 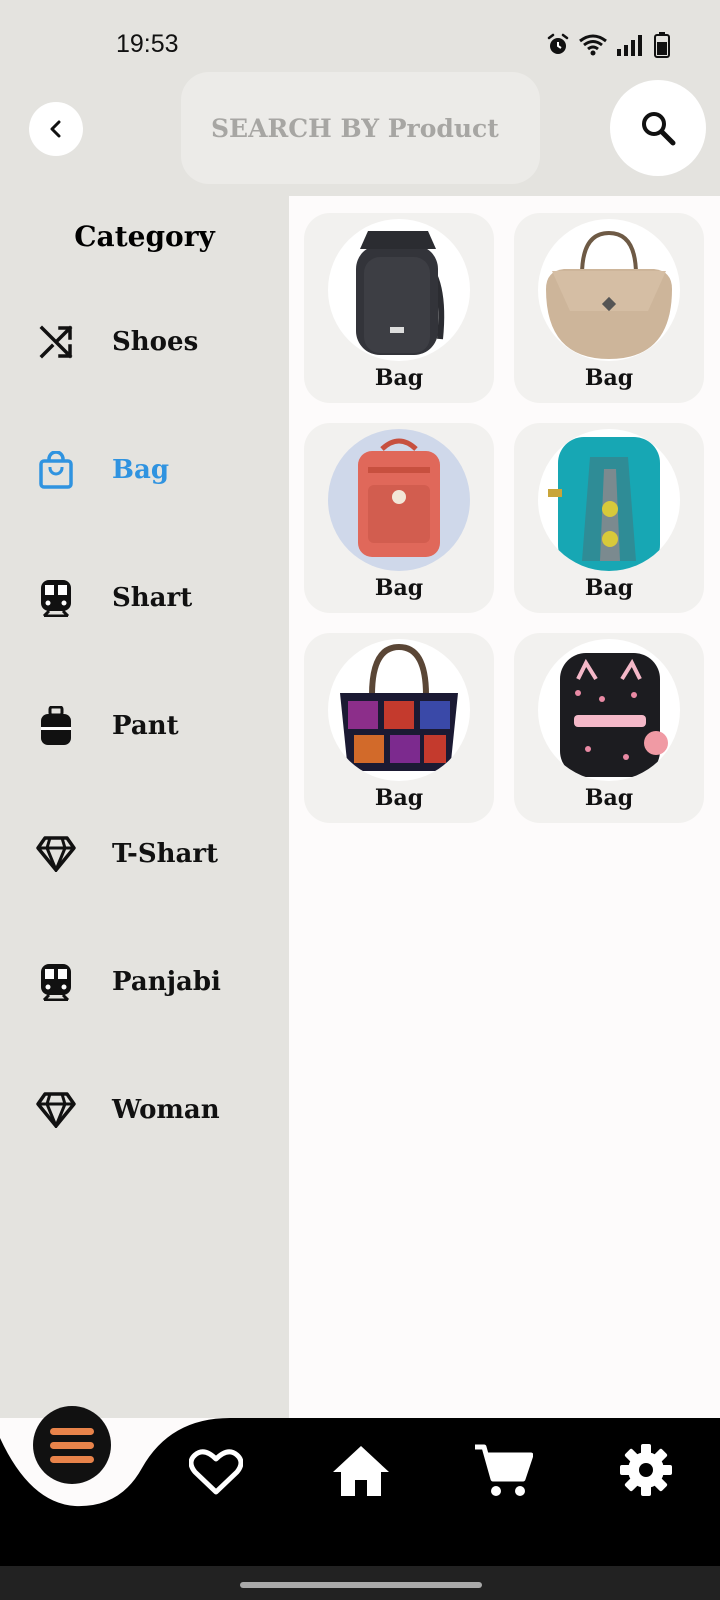 I want to click on cart-button, so click(x=503, y=1471).